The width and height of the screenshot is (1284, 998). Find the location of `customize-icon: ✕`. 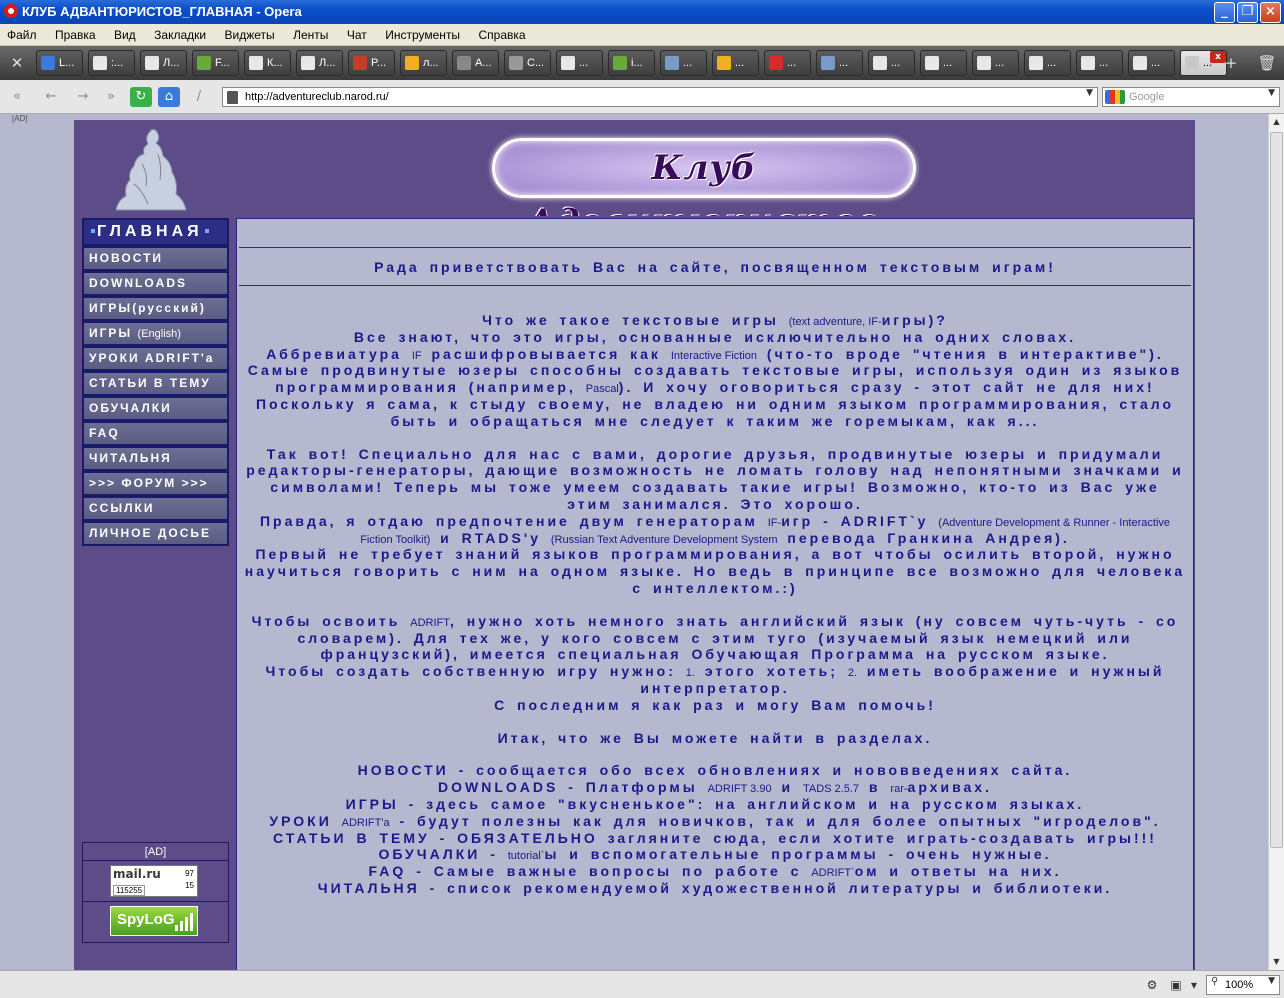

customize-icon: ✕ is located at coordinates (17, 63).